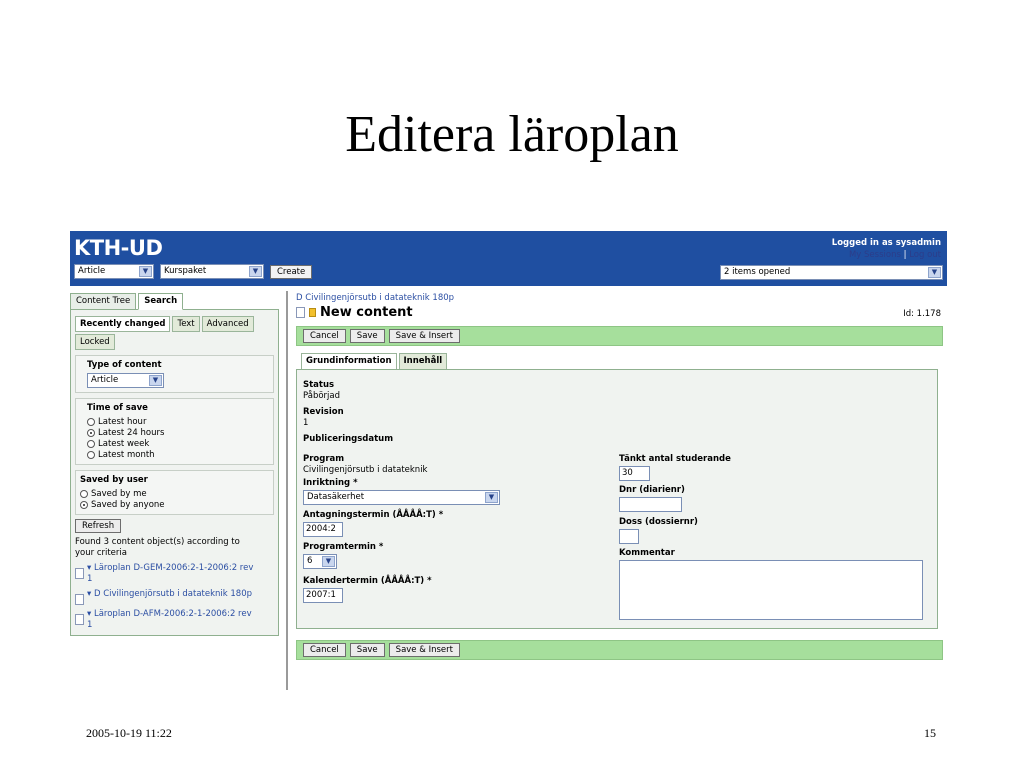 The height and width of the screenshot is (768, 1024). Describe the element at coordinates (629, 536) in the screenshot. I see `doss-input` at that location.